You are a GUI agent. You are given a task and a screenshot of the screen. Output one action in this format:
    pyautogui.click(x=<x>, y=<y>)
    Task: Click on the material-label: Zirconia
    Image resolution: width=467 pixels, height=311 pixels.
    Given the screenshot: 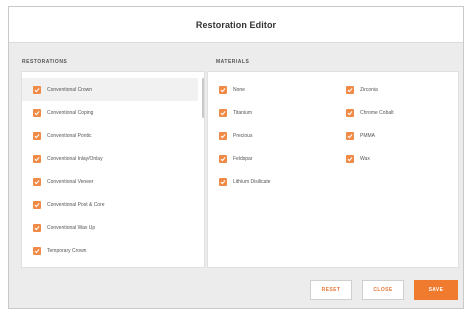 What is the action you would take?
    pyautogui.click(x=369, y=89)
    